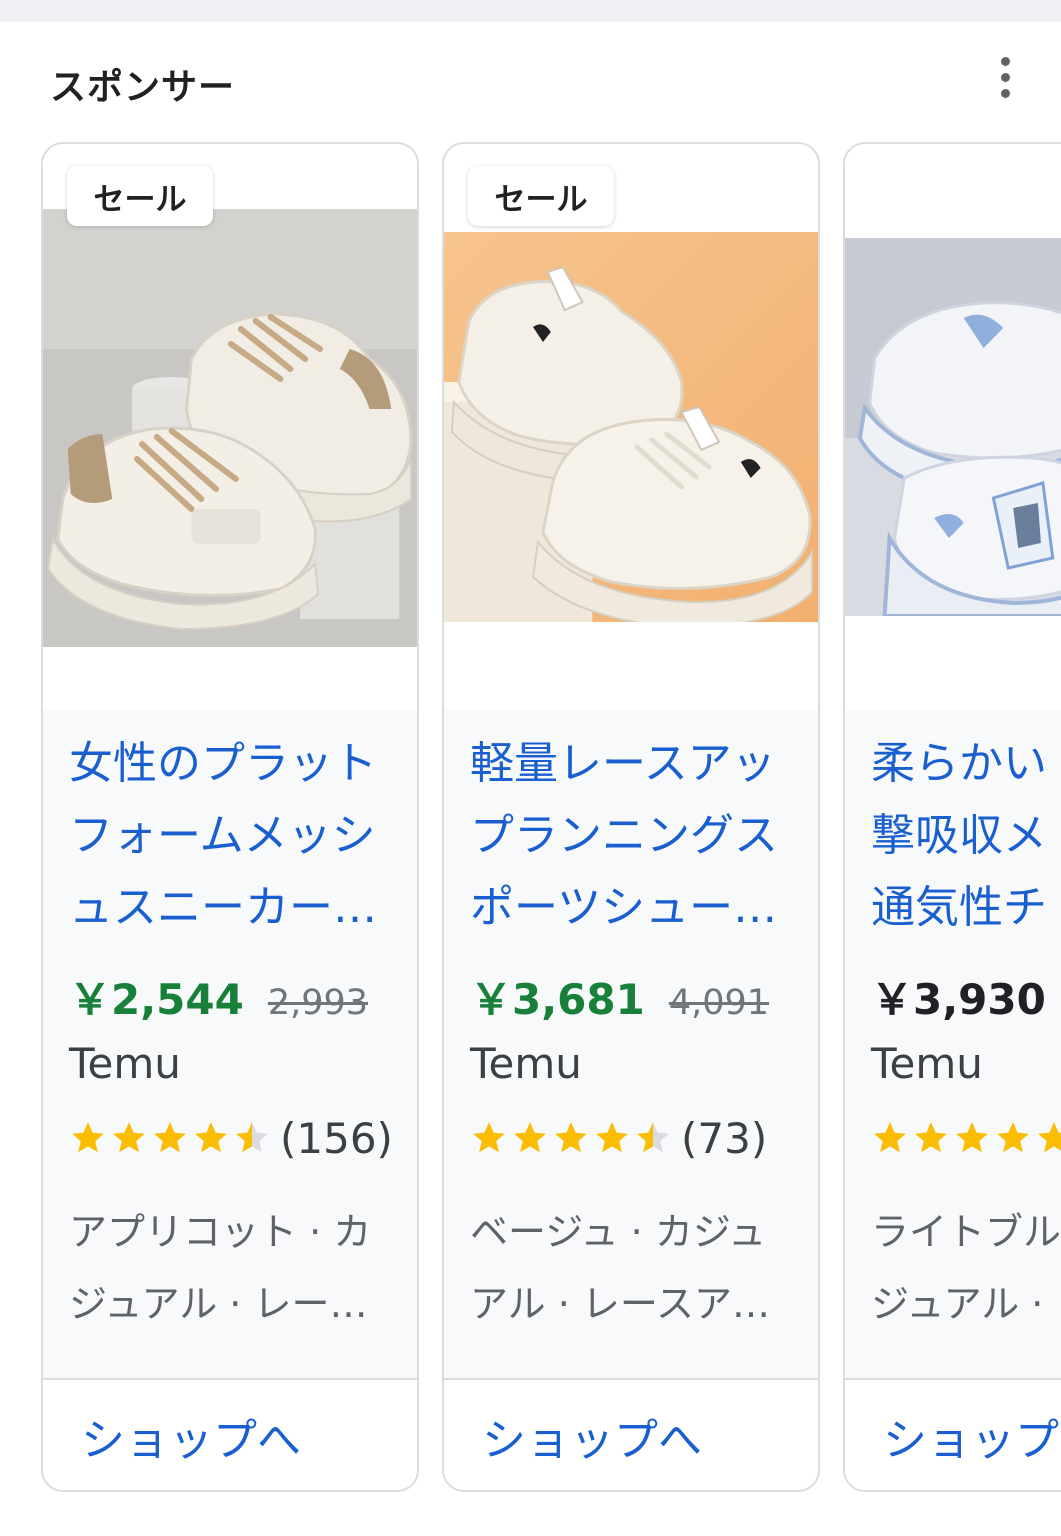  I want to click on product-title: 柔らかい 撃吸収メ 通気性チ, so click(966, 836).